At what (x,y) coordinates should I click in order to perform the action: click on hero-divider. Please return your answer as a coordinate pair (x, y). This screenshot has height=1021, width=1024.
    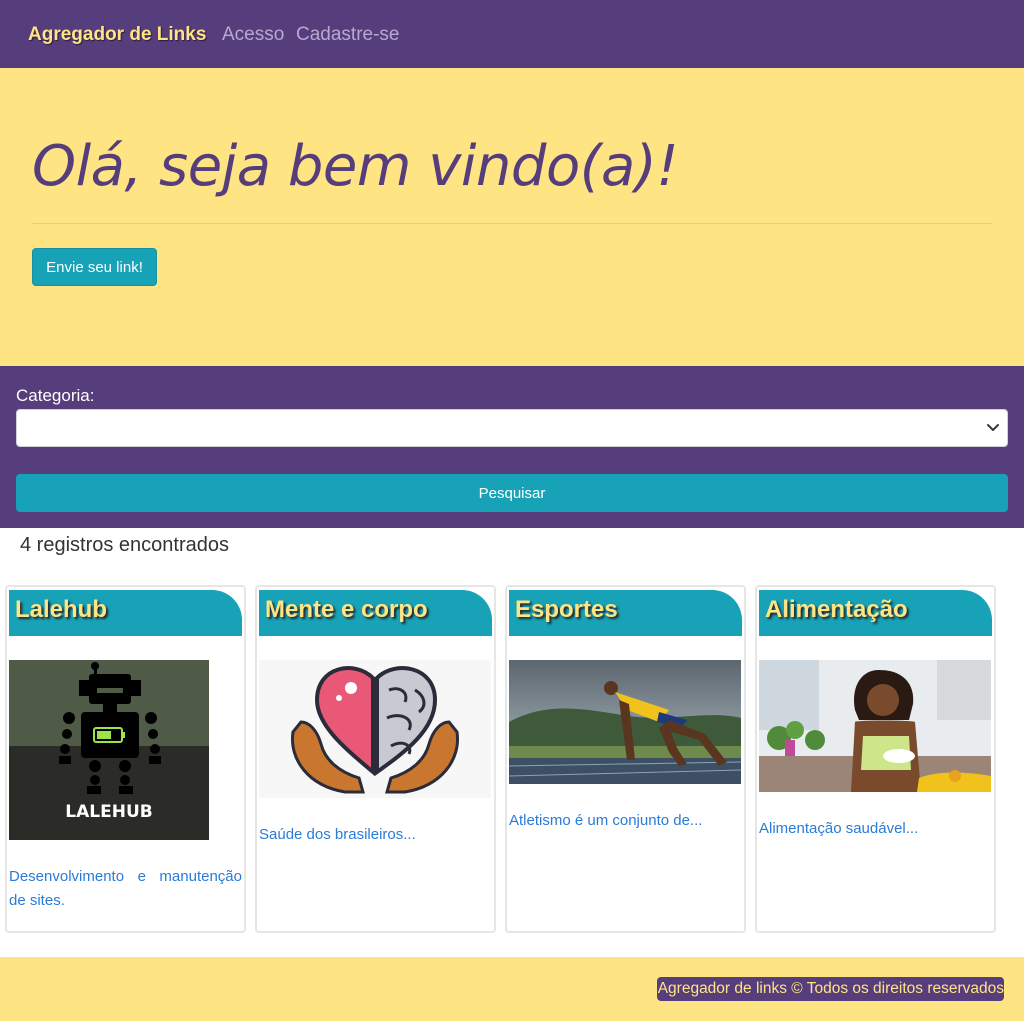
    Looking at the image, I should click on (512, 223).